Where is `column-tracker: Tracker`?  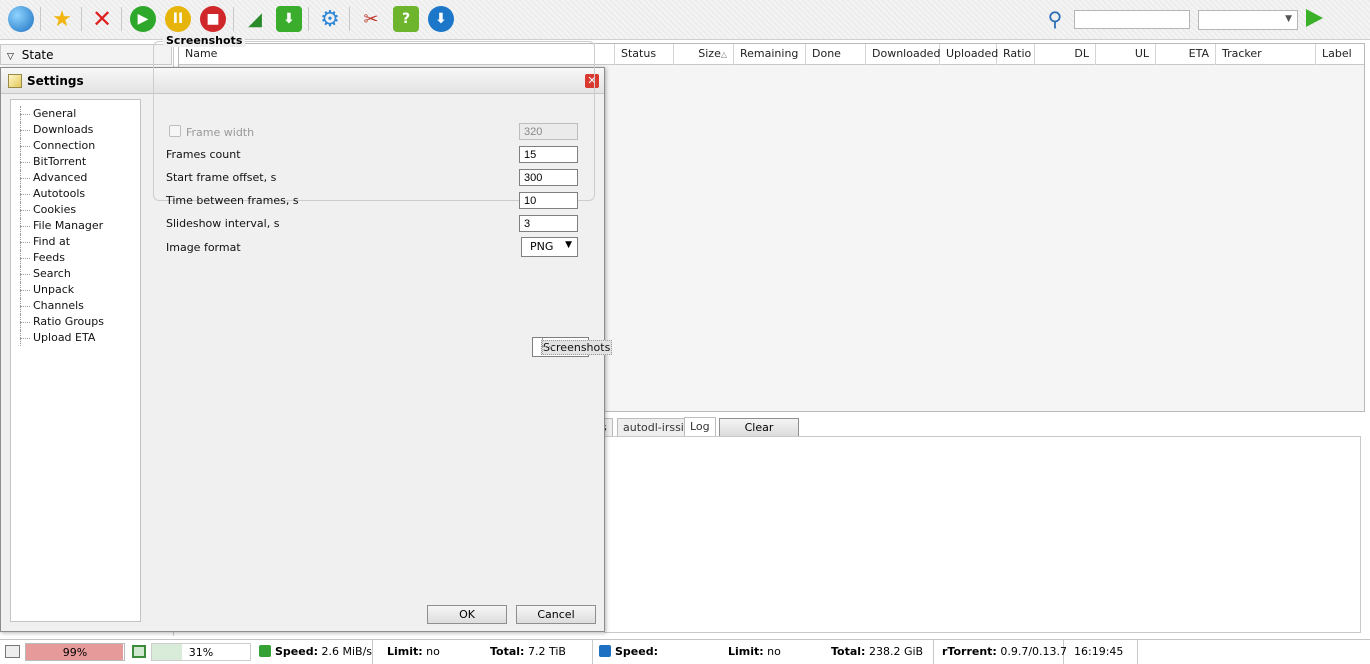
column-tracker: Tracker is located at coordinates (1266, 54).